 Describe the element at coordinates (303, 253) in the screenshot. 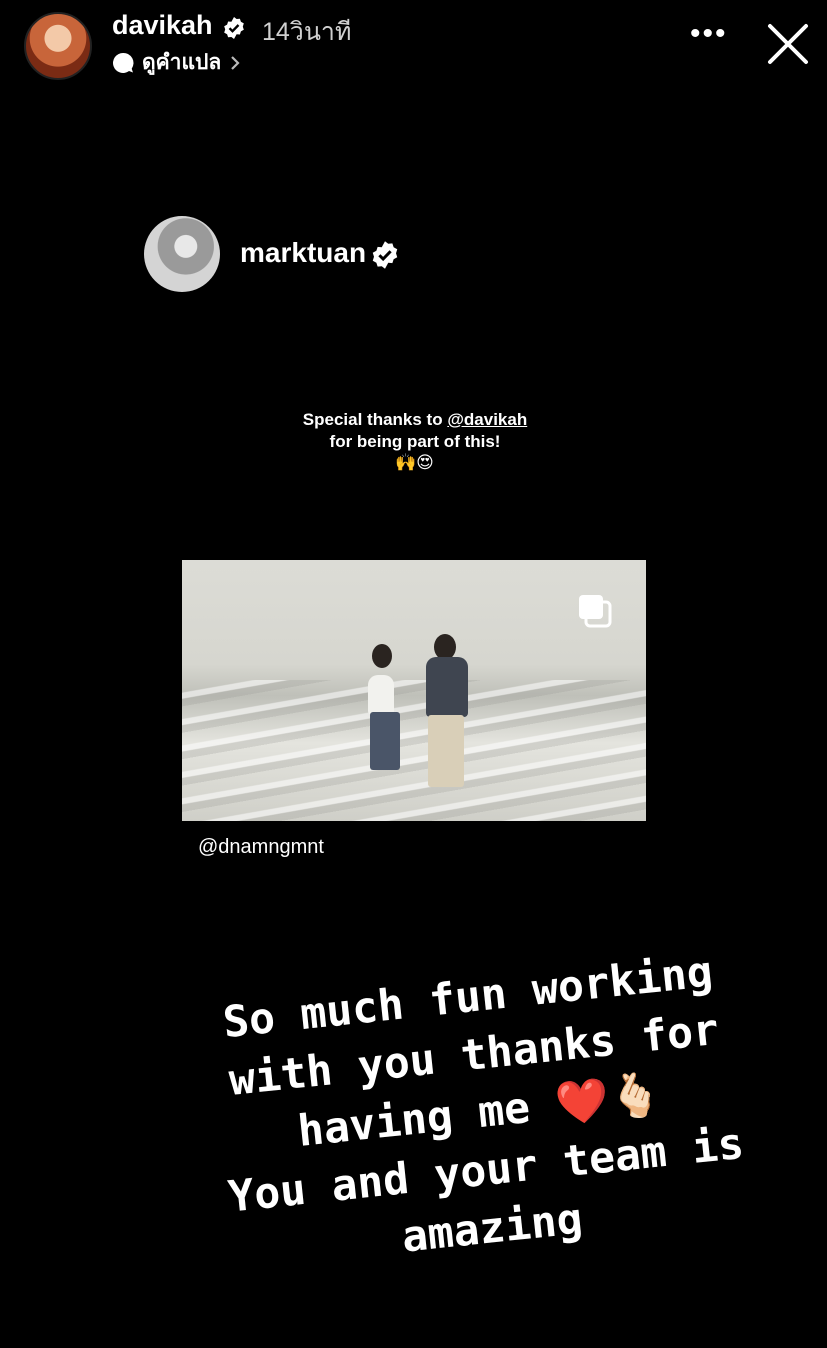

I see `reposted-username: marktuan` at that location.